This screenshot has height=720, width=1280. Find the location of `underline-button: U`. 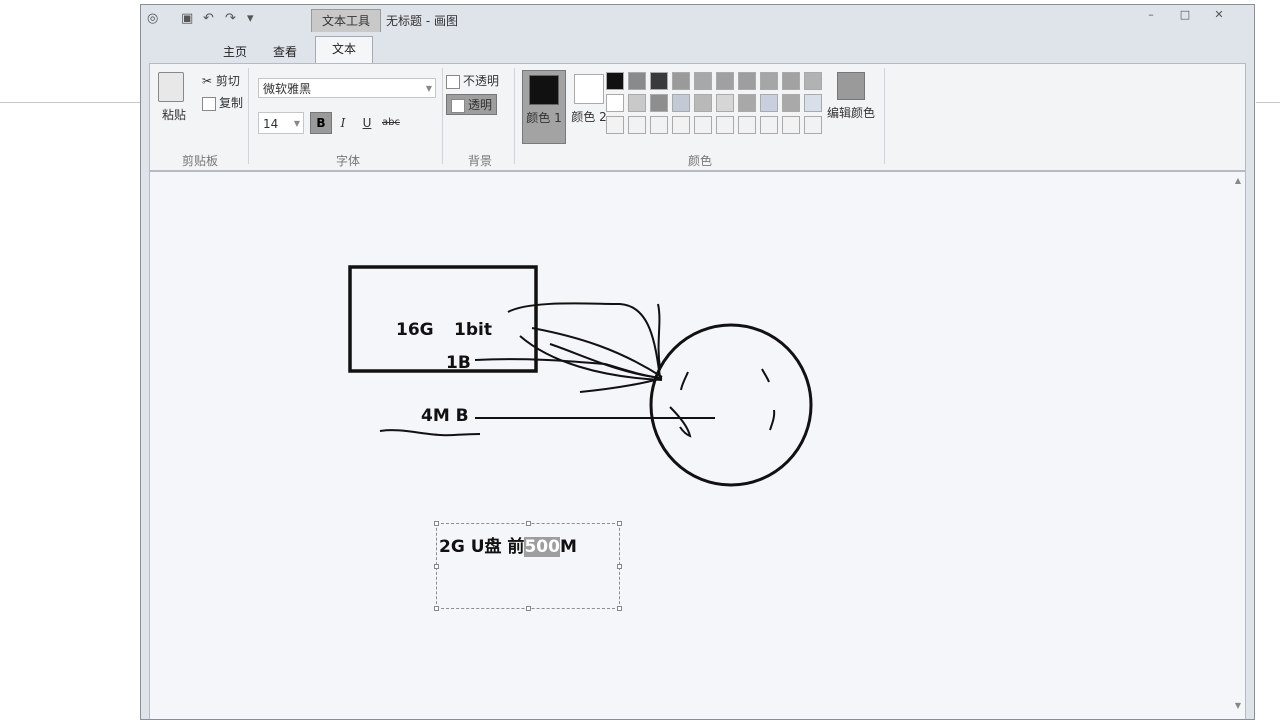

underline-button: U is located at coordinates (367, 123).